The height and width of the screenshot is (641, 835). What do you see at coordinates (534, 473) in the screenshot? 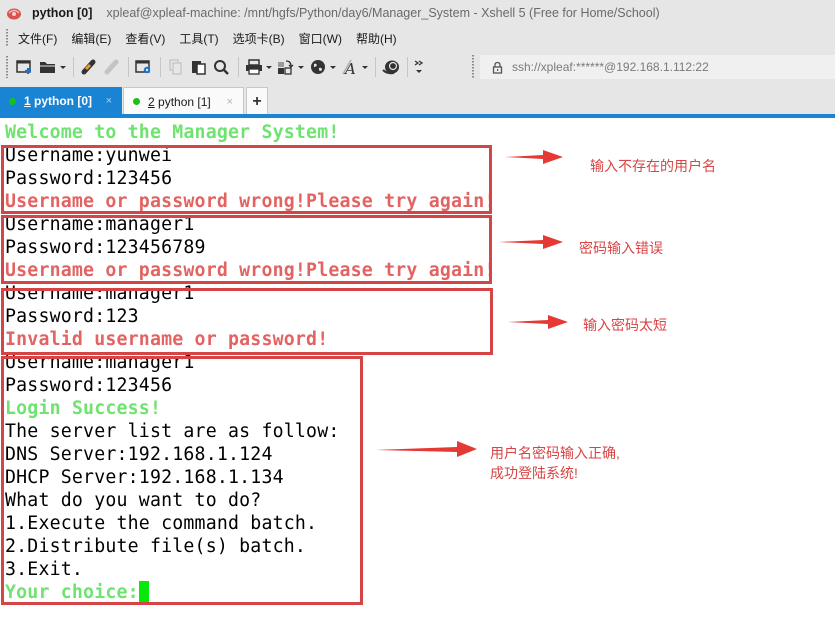
I see `annotation-login-success-line2: 成功登陆系统!` at bounding box center [534, 473].